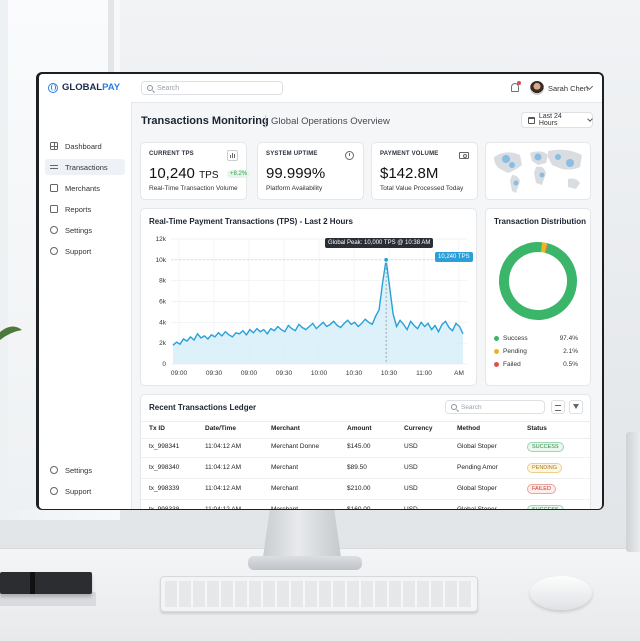 This screenshot has width=640, height=641. Describe the element at coordinates (164, 507) in the screenshot. I see `table-cell: tx_998338` at that location.